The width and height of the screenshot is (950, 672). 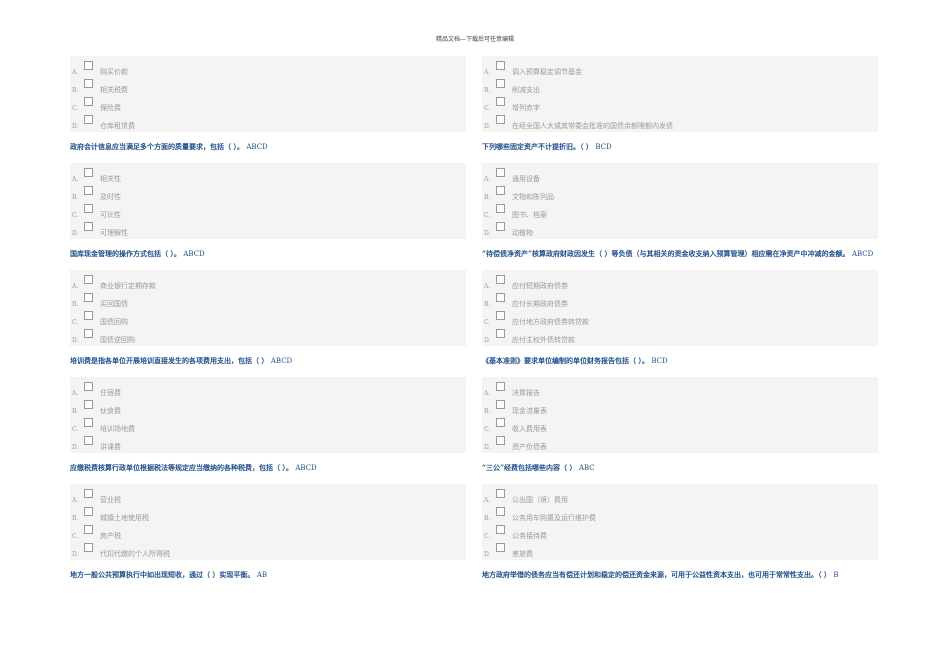 What do you see at coordinates (268, 69) in the screenshot?
I see `option-row: A. 购买价款` at bounding box center [268, 69].